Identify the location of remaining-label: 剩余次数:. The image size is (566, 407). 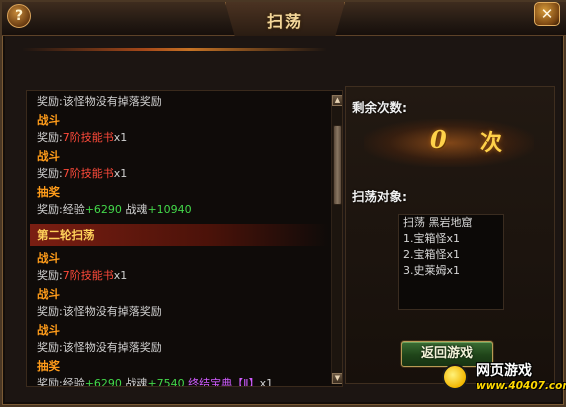
(379, 107).